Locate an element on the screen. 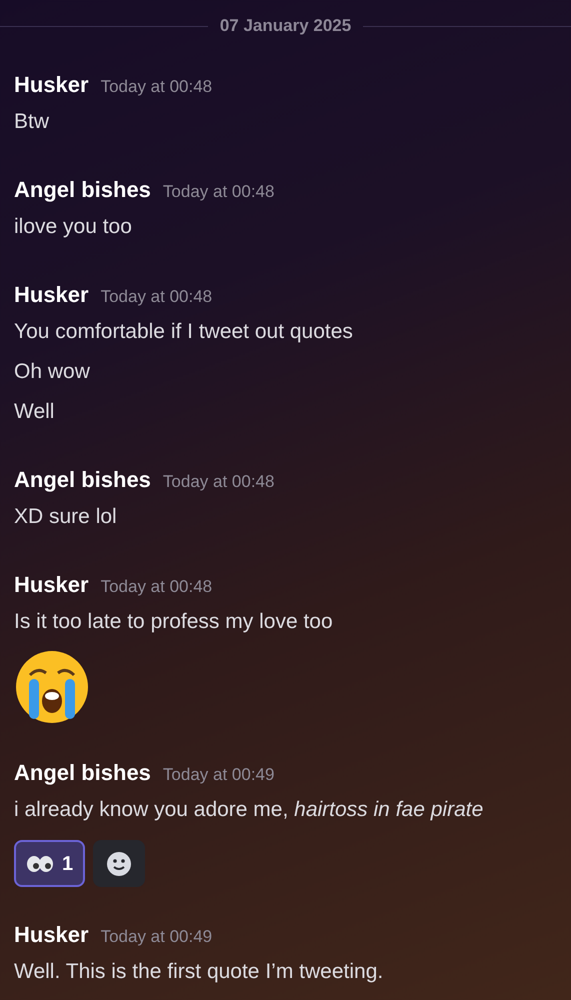  message-text: Is it too late to profess my love too is located at coordinates (174, 622).